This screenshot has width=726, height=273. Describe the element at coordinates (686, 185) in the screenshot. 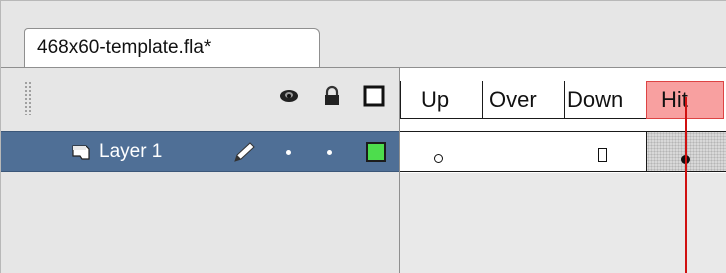

I see `playhead-line` at that location.